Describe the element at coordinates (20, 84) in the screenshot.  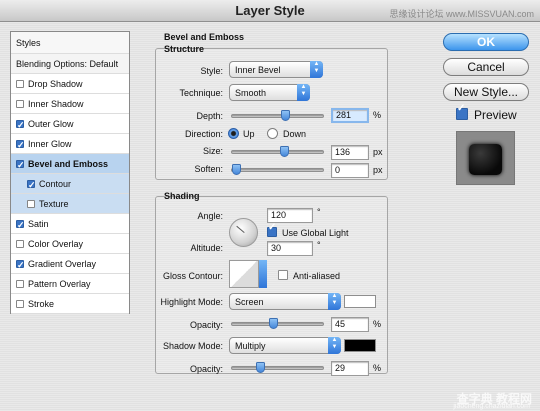
I see `drop-shadow-checkbox` at that location.